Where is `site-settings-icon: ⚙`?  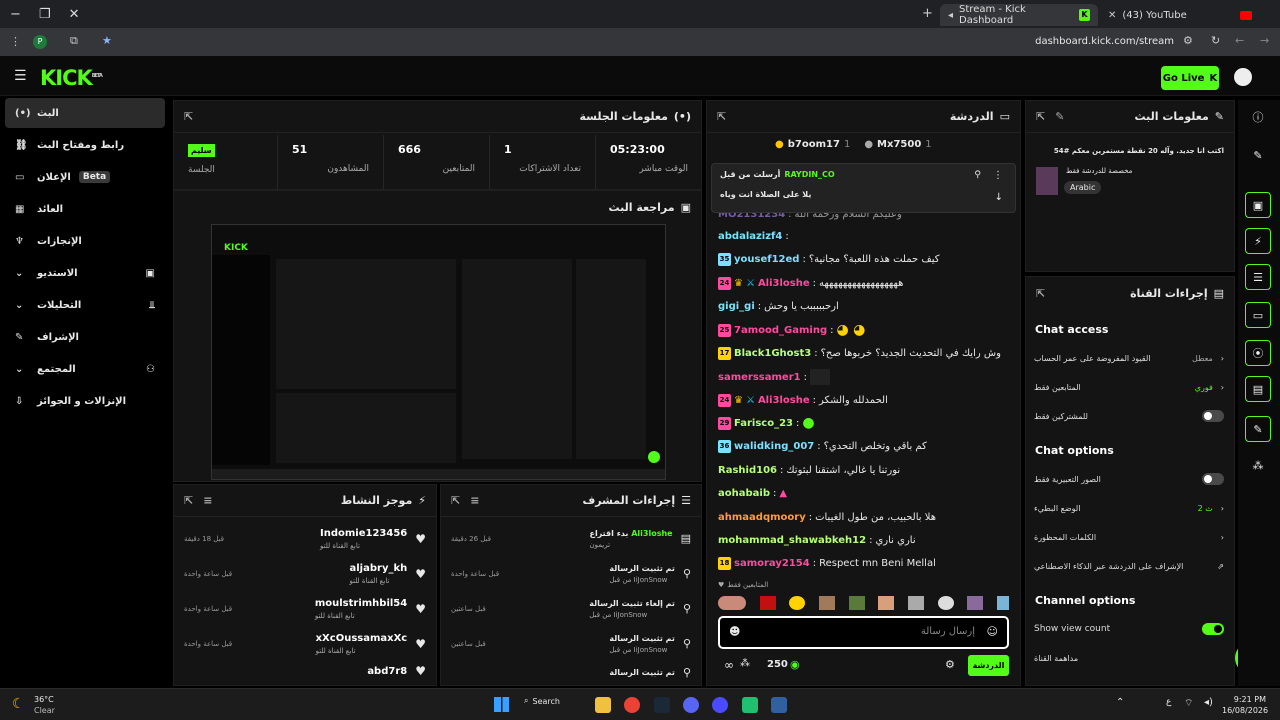 site-settings-icon: ⚙ is located at coordinates (1188, 40).